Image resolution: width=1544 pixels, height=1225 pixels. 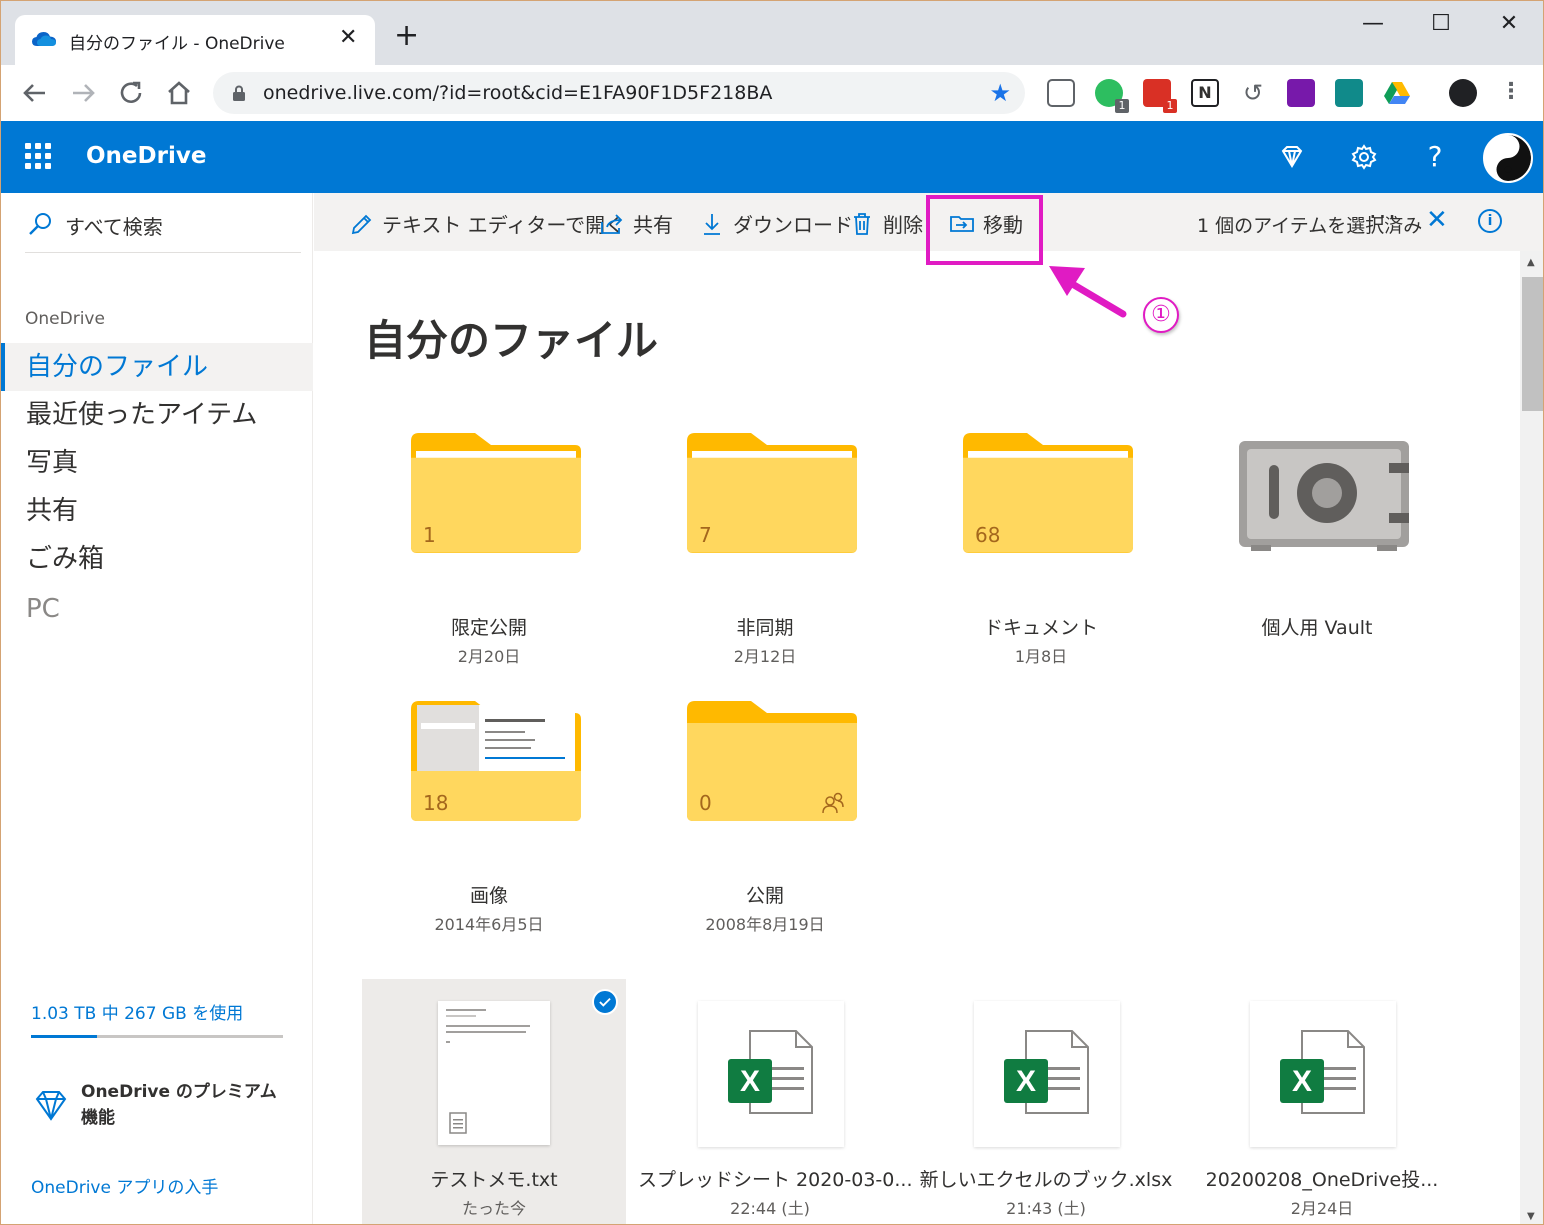 I want to click on folder-name: 限定公開, so click(x=489, y=626).